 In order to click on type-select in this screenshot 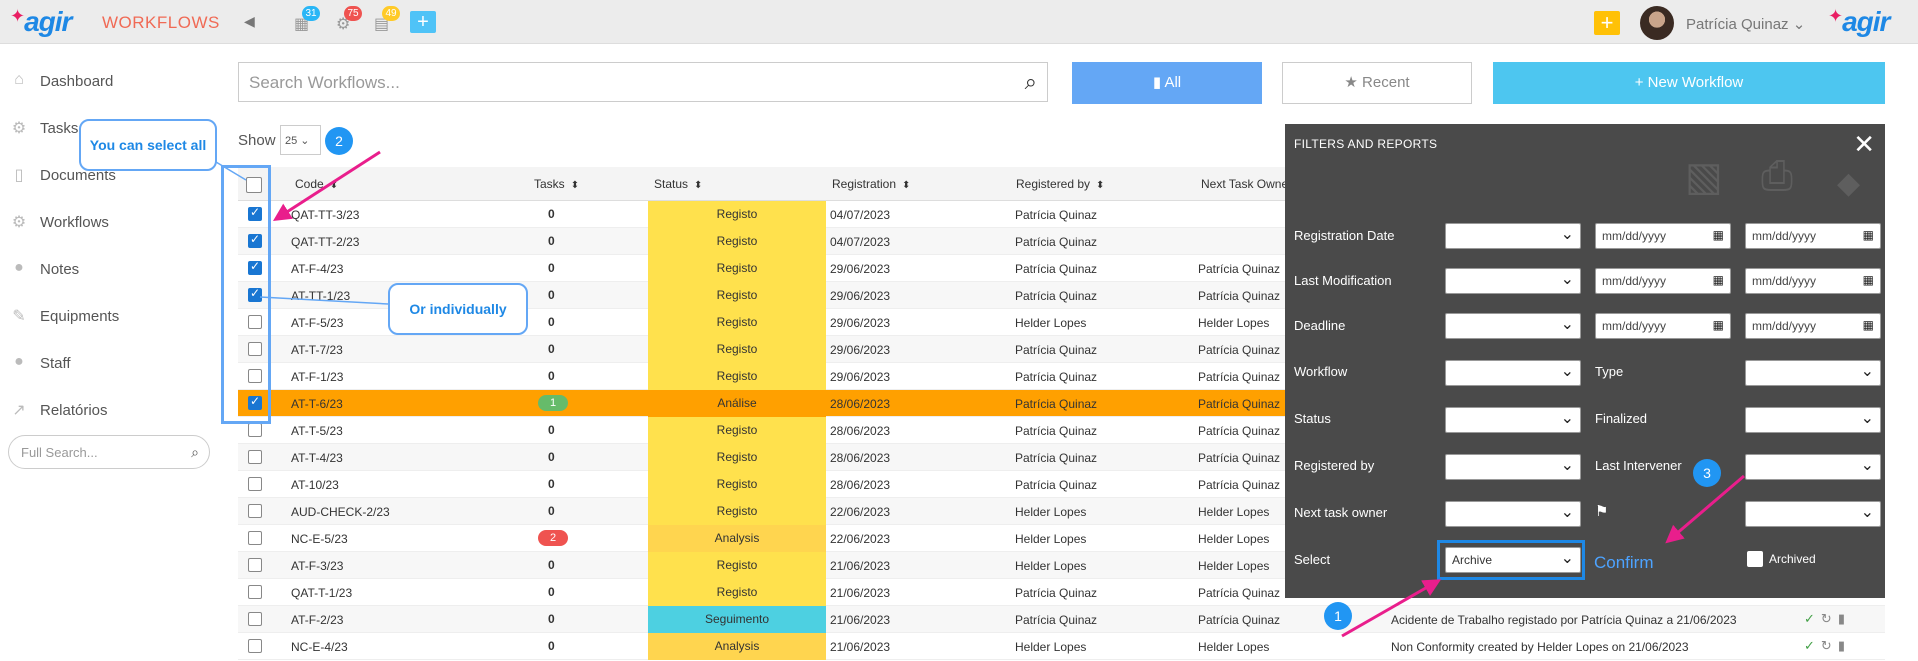, I will do `click(1813, 373)`.